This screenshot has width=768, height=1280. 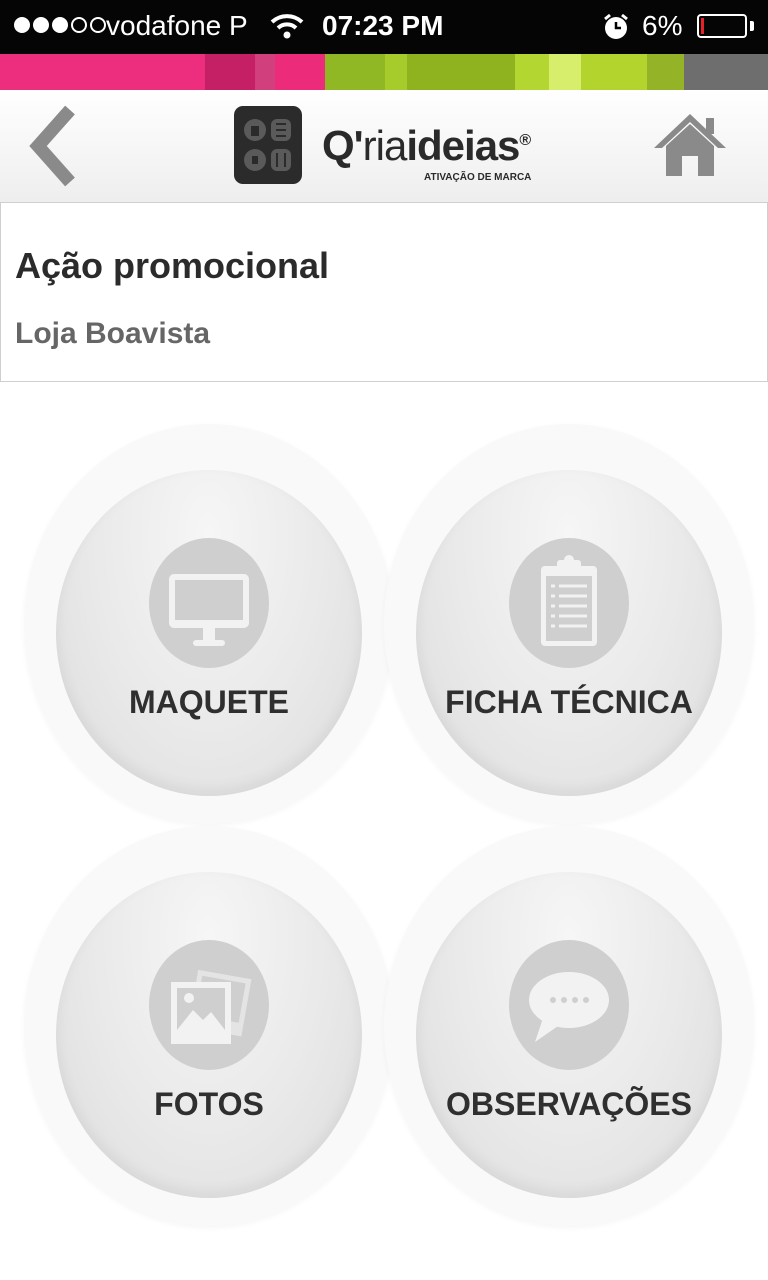 I want to click on app-header: Q'riaideias® ATIVAÇÃO DE MARCA, so click(x=384, y=146).